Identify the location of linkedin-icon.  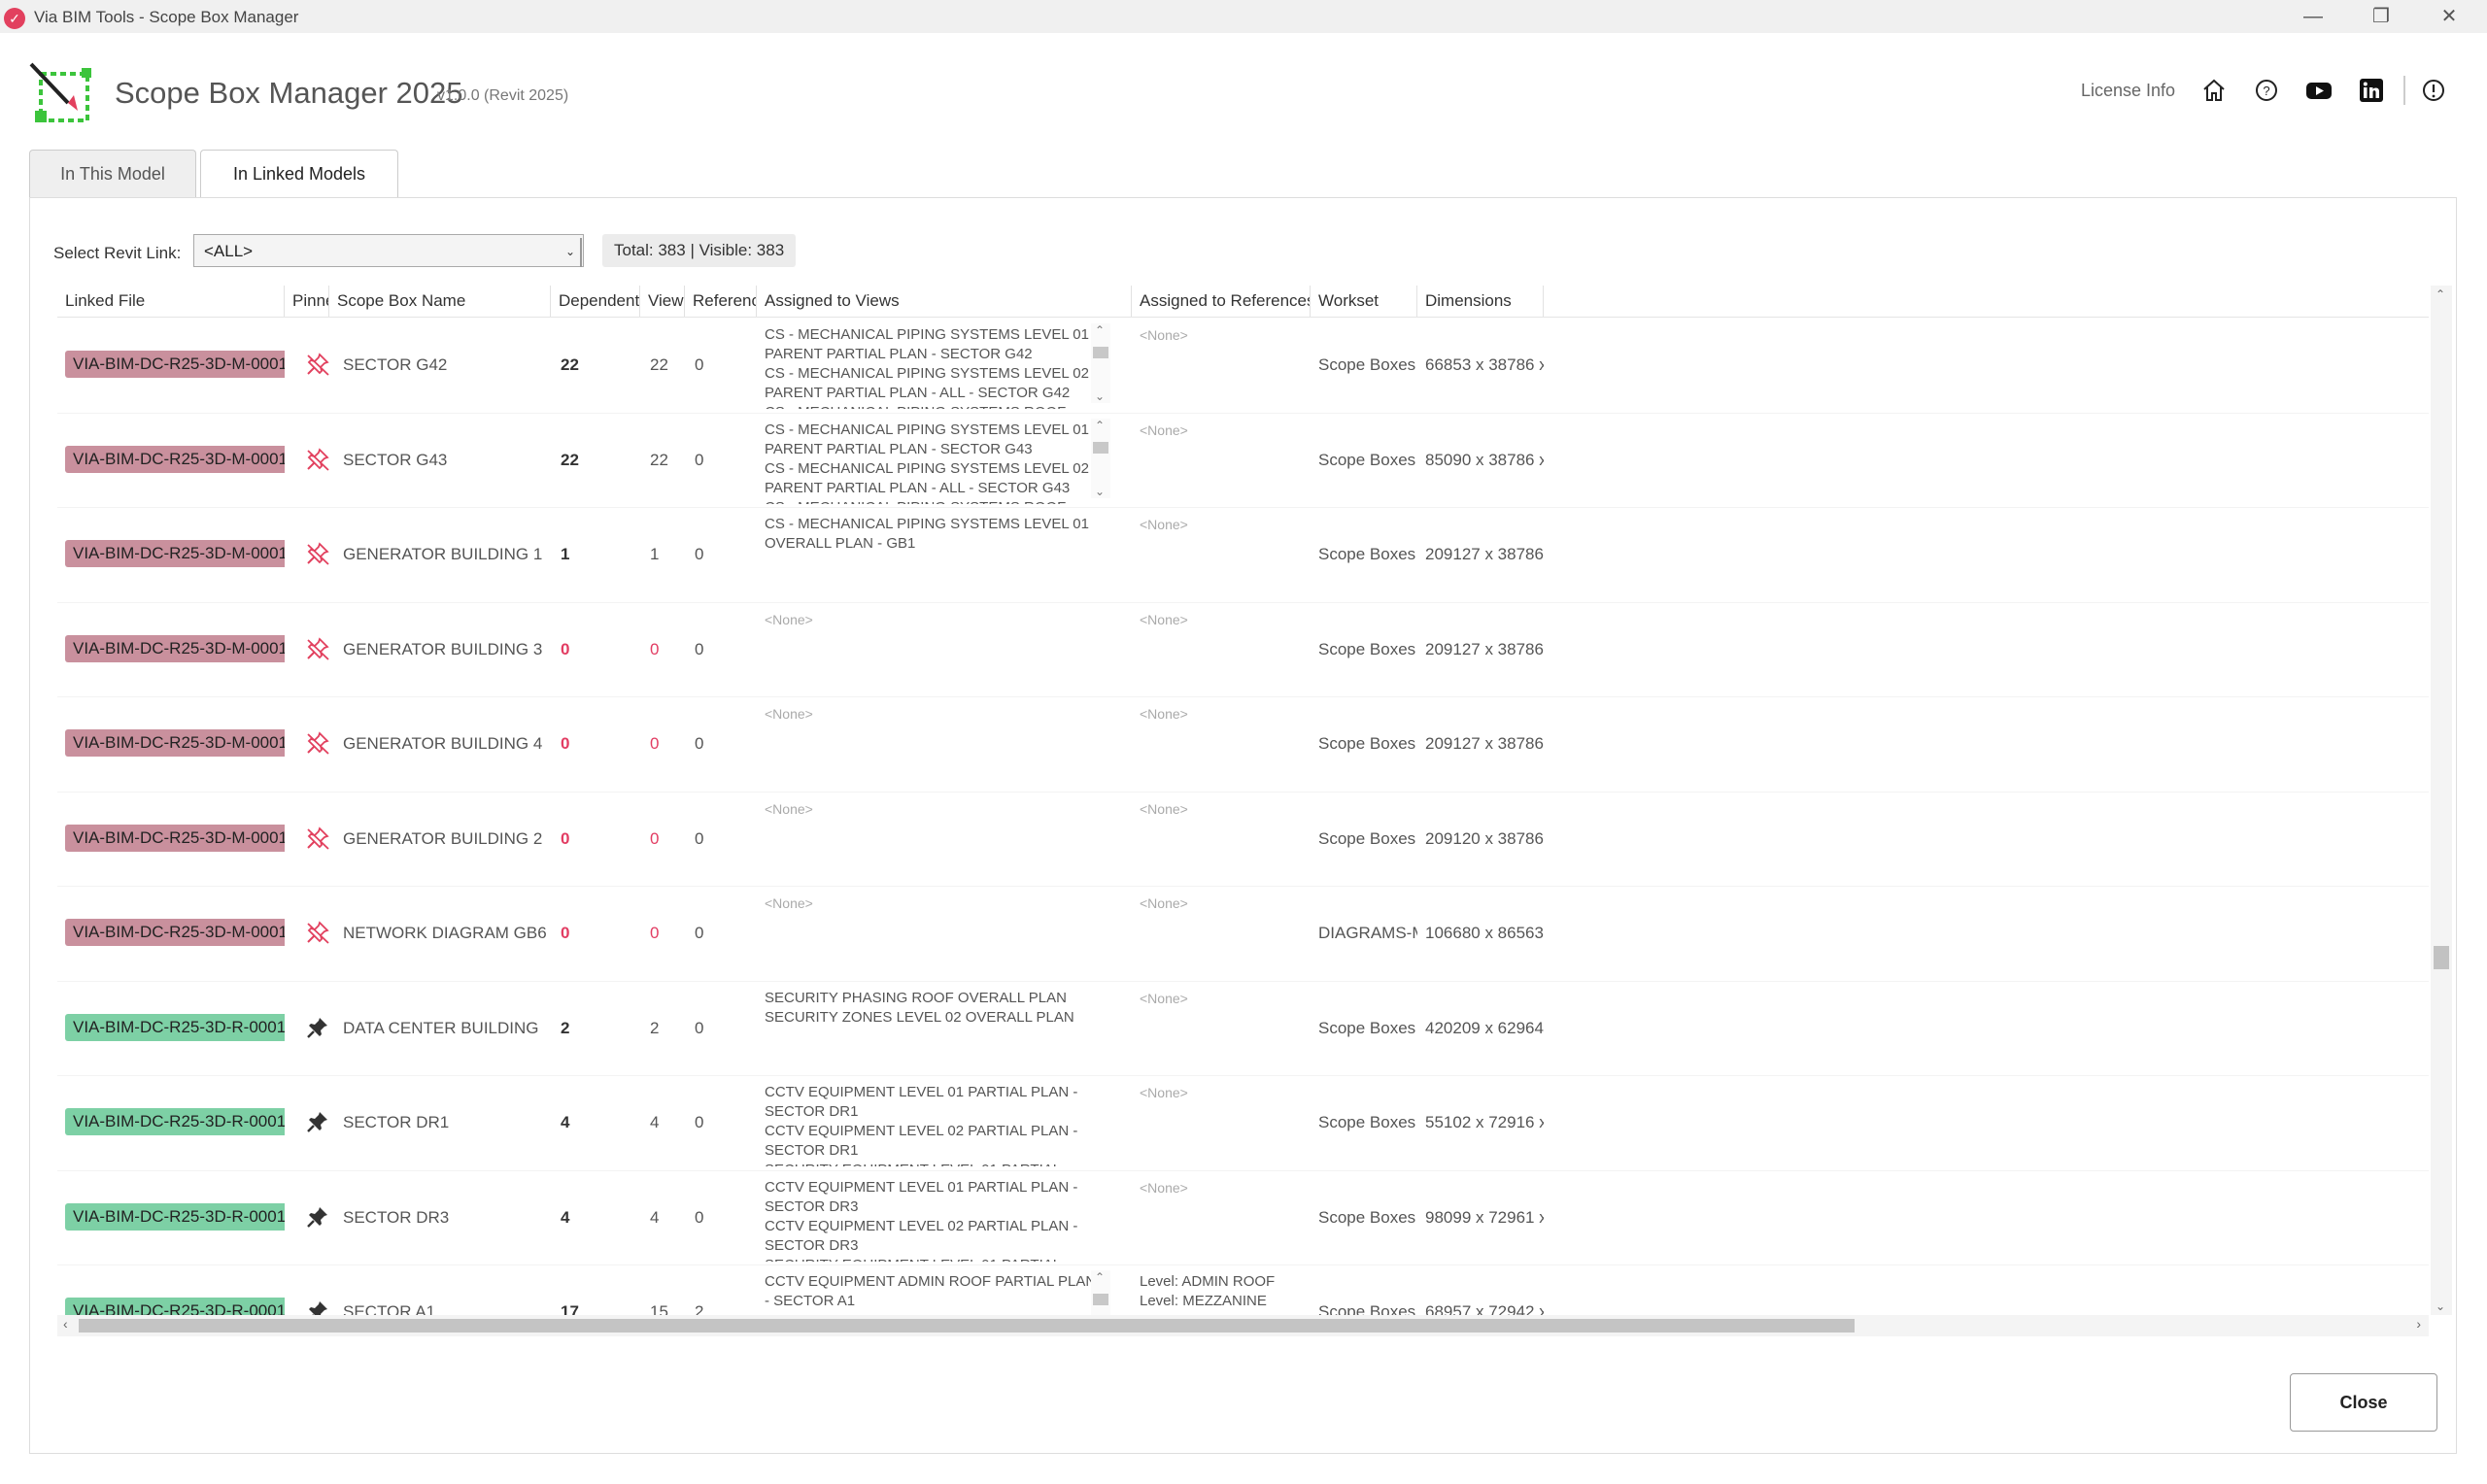
(2371, 90).